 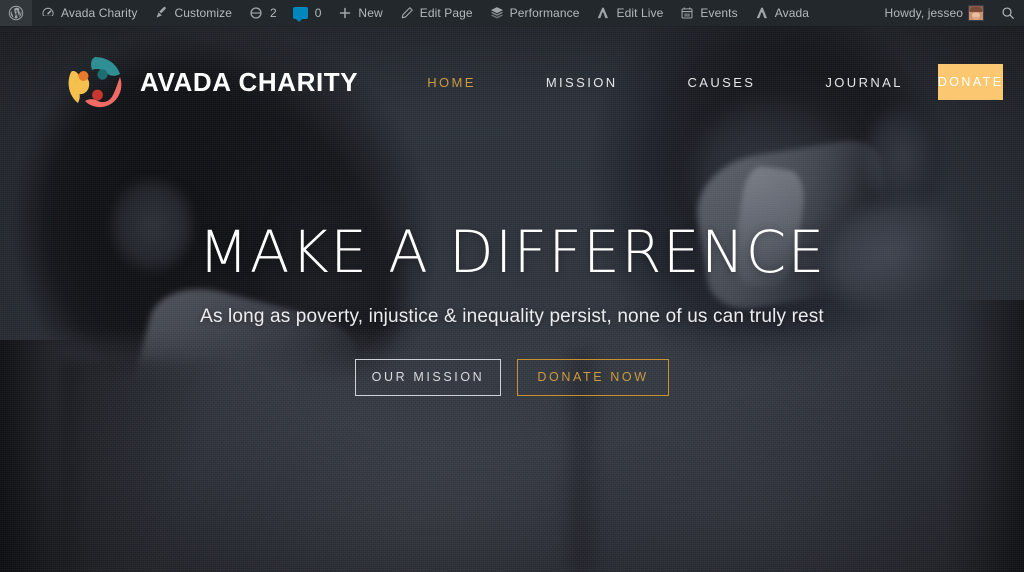 I want to click on layers-icon, so click(x=497, y=13).